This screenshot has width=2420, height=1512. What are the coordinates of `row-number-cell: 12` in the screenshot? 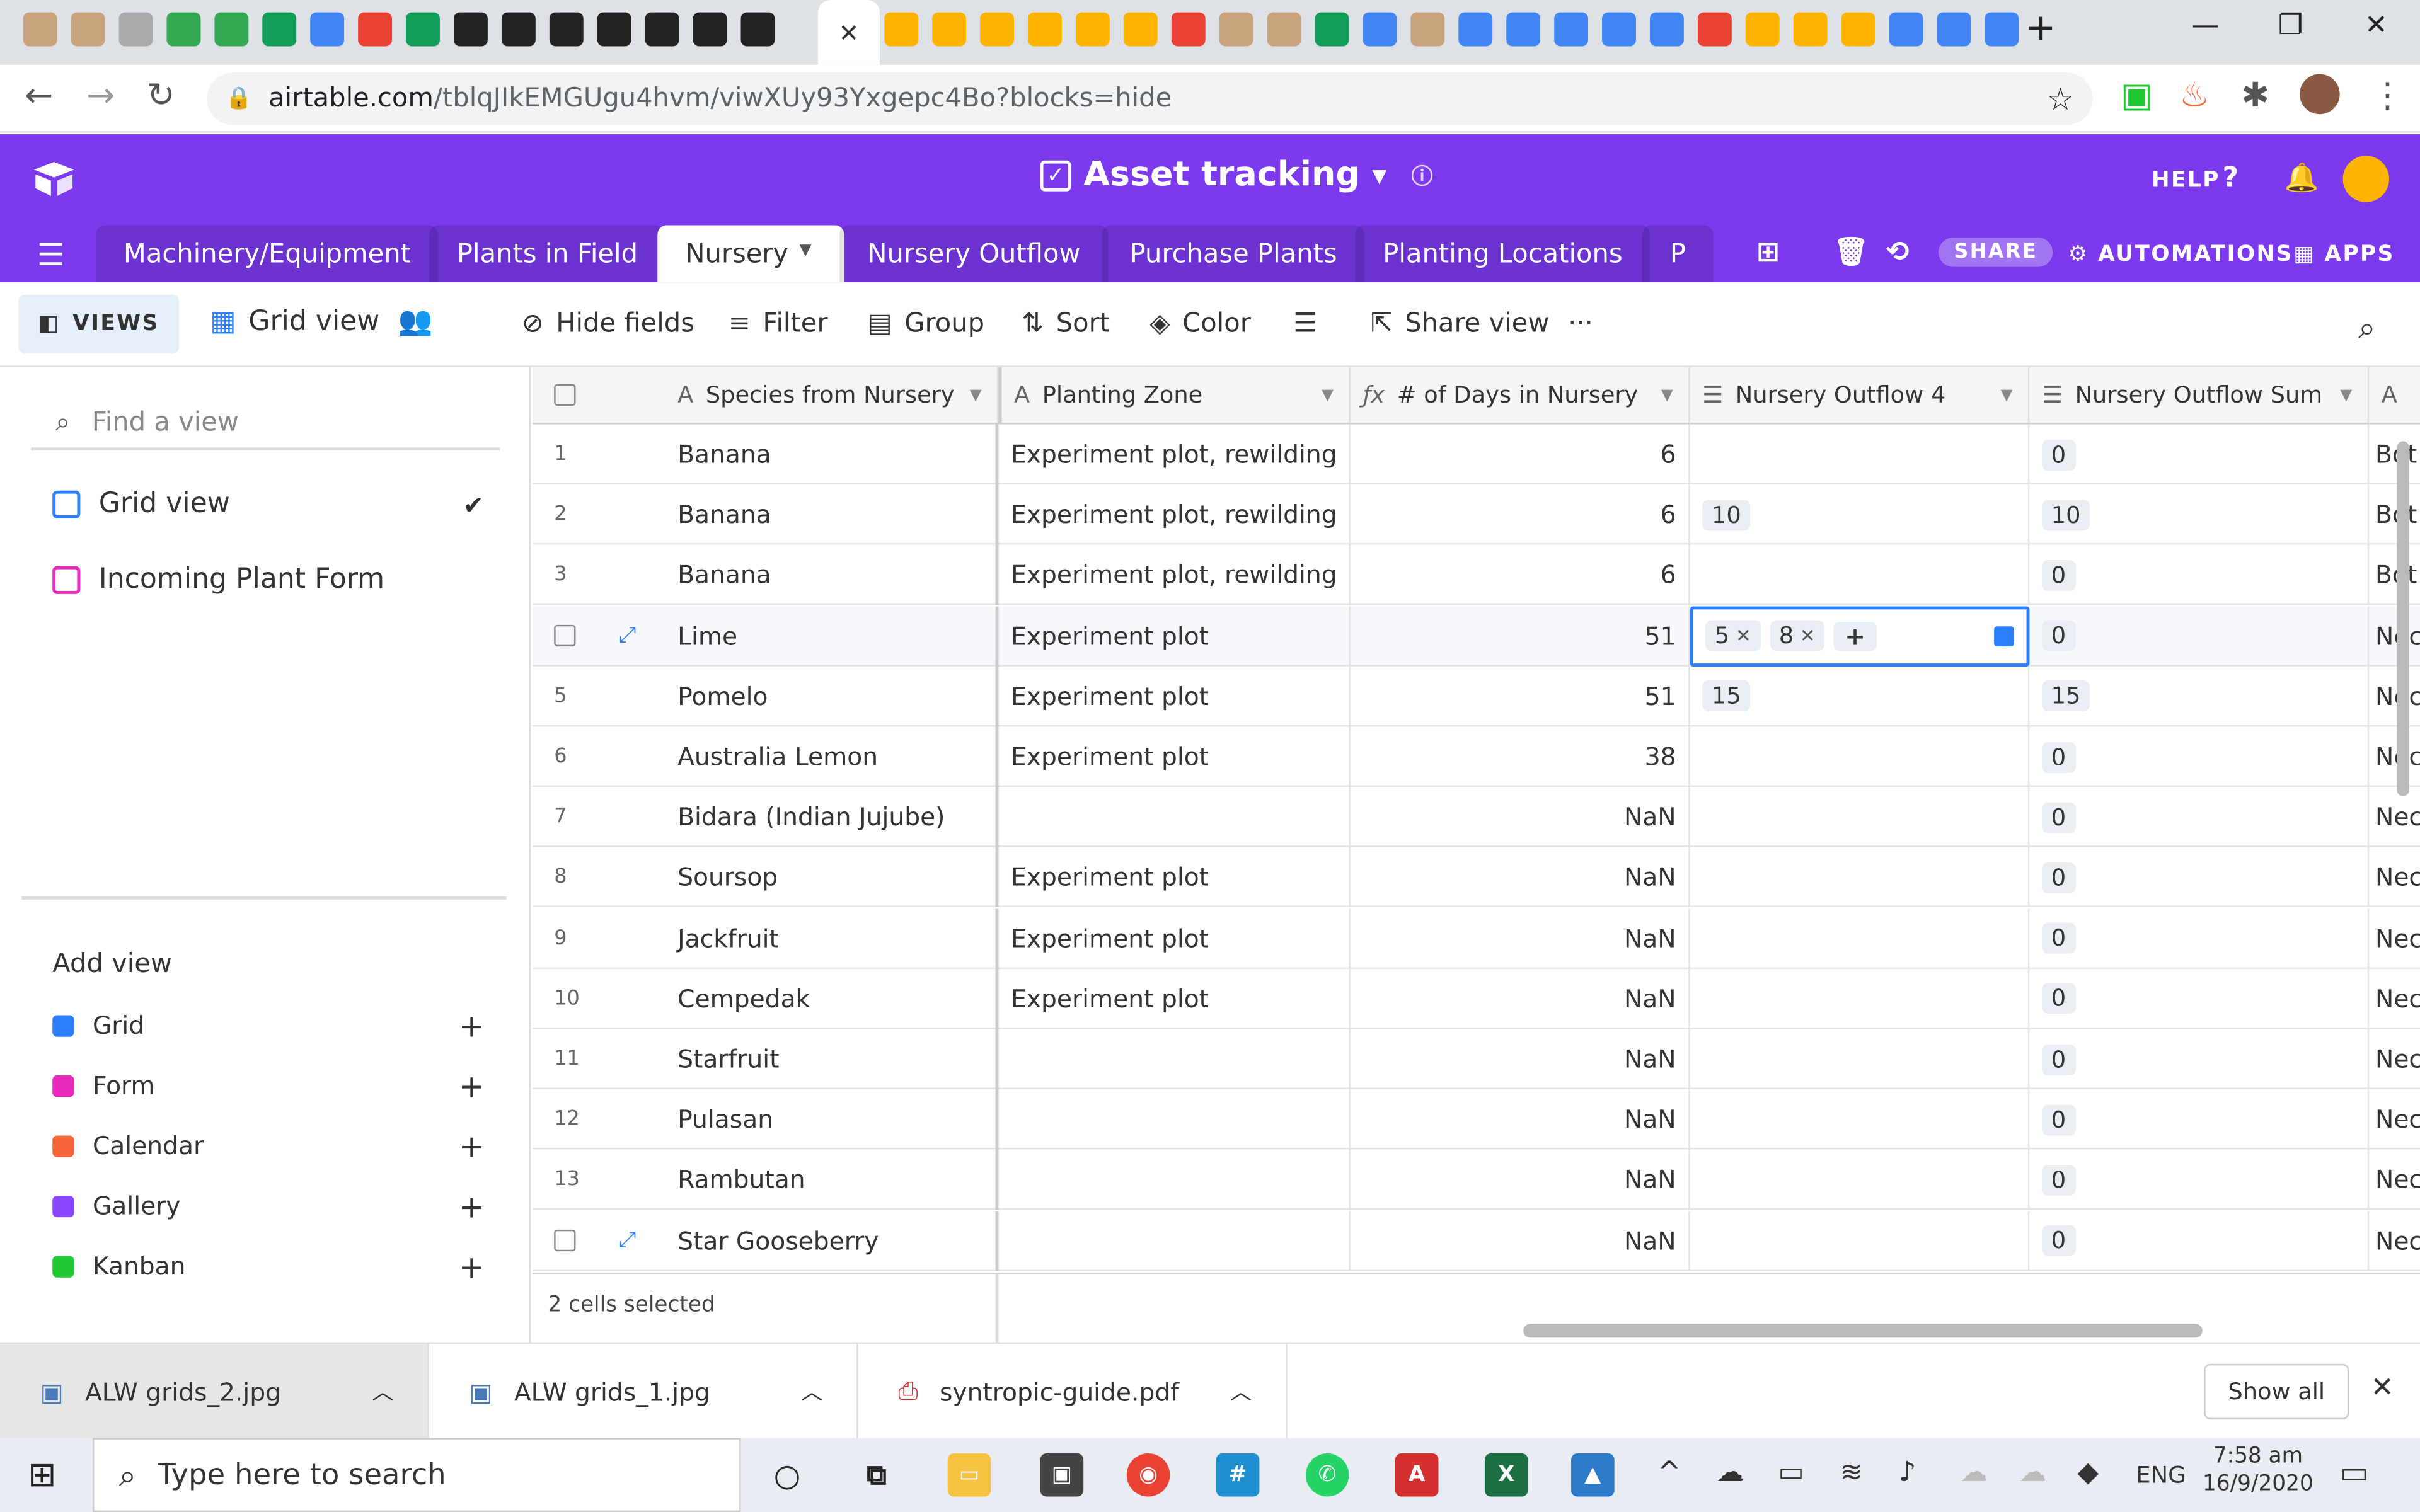 It's located at (599, 1119).